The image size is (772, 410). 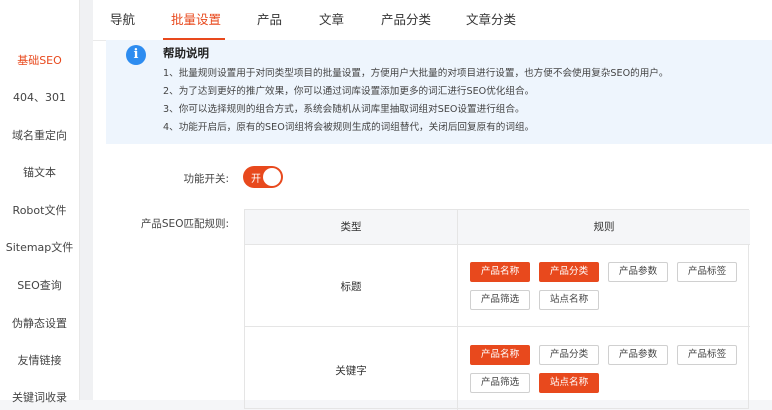 What do you see at coordinates (569, 272) in the screenshot?
I see `tag-title-product-category: 产品分类` at bounding box center [569, 272].